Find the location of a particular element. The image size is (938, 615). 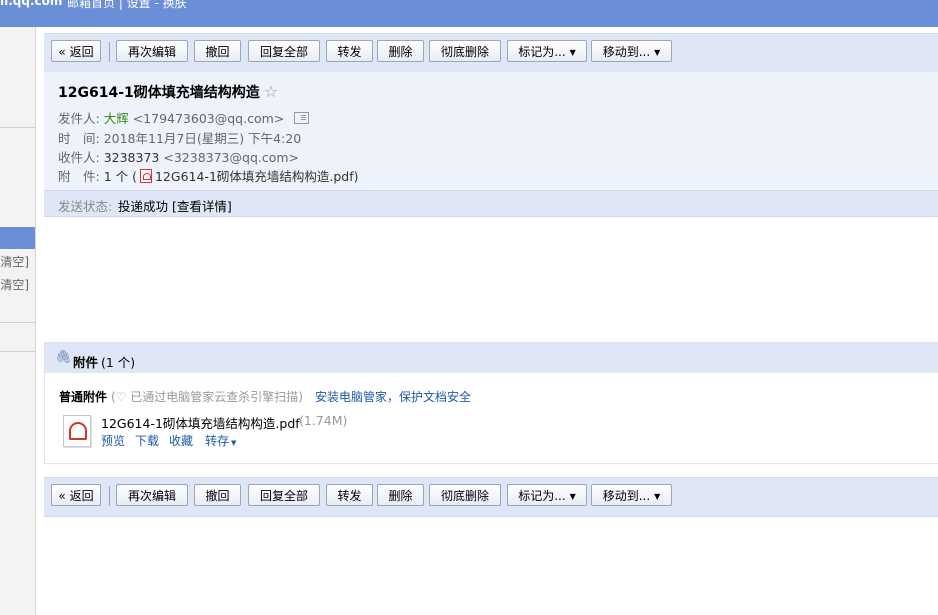

attachments-count: (1 个) is located at coordinates (118, 362).